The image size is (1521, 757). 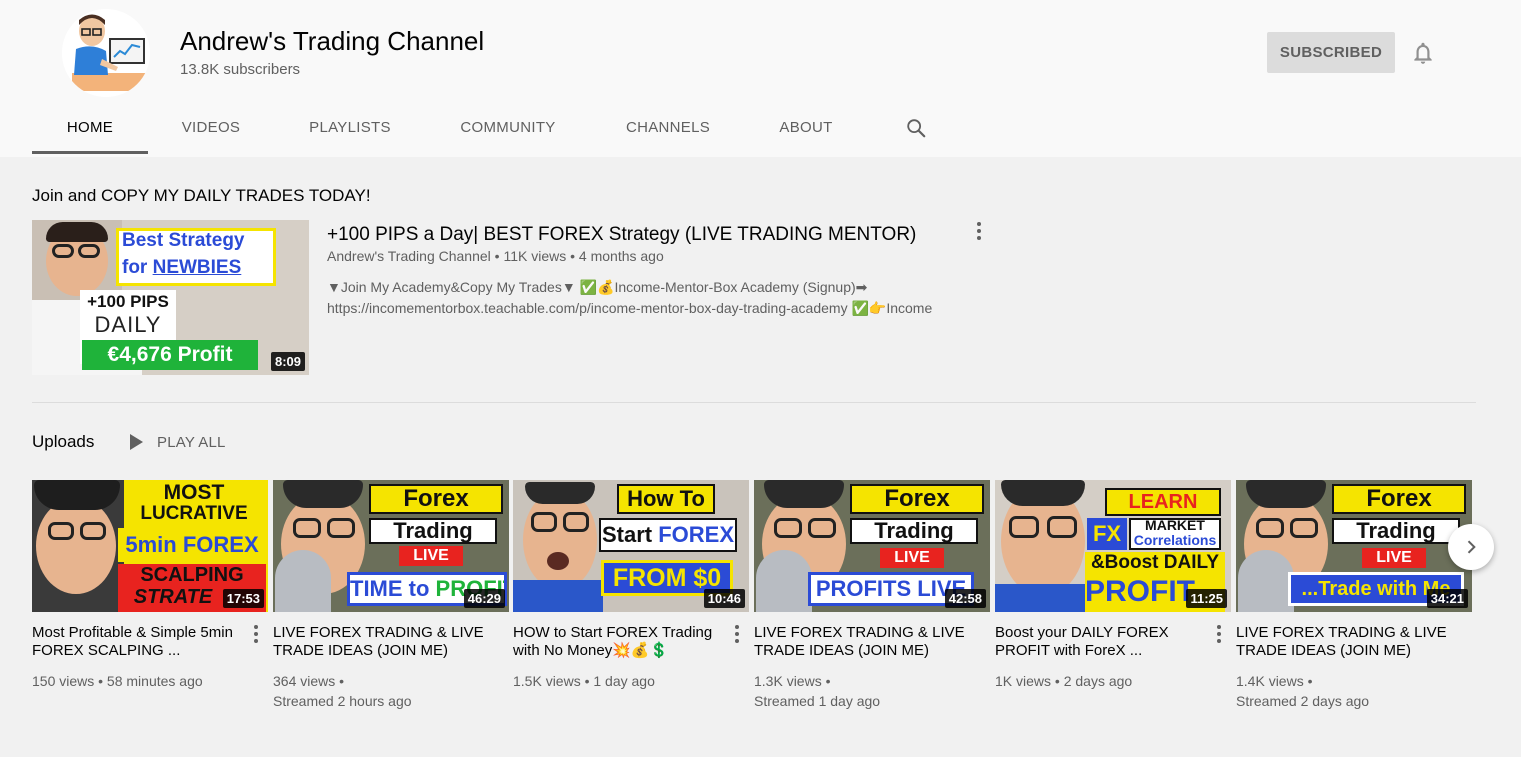 What do you see at coordinates (1107, 534) in the screenshot?
I see `thumb-text: FX` at bounding box center [1107, 534].